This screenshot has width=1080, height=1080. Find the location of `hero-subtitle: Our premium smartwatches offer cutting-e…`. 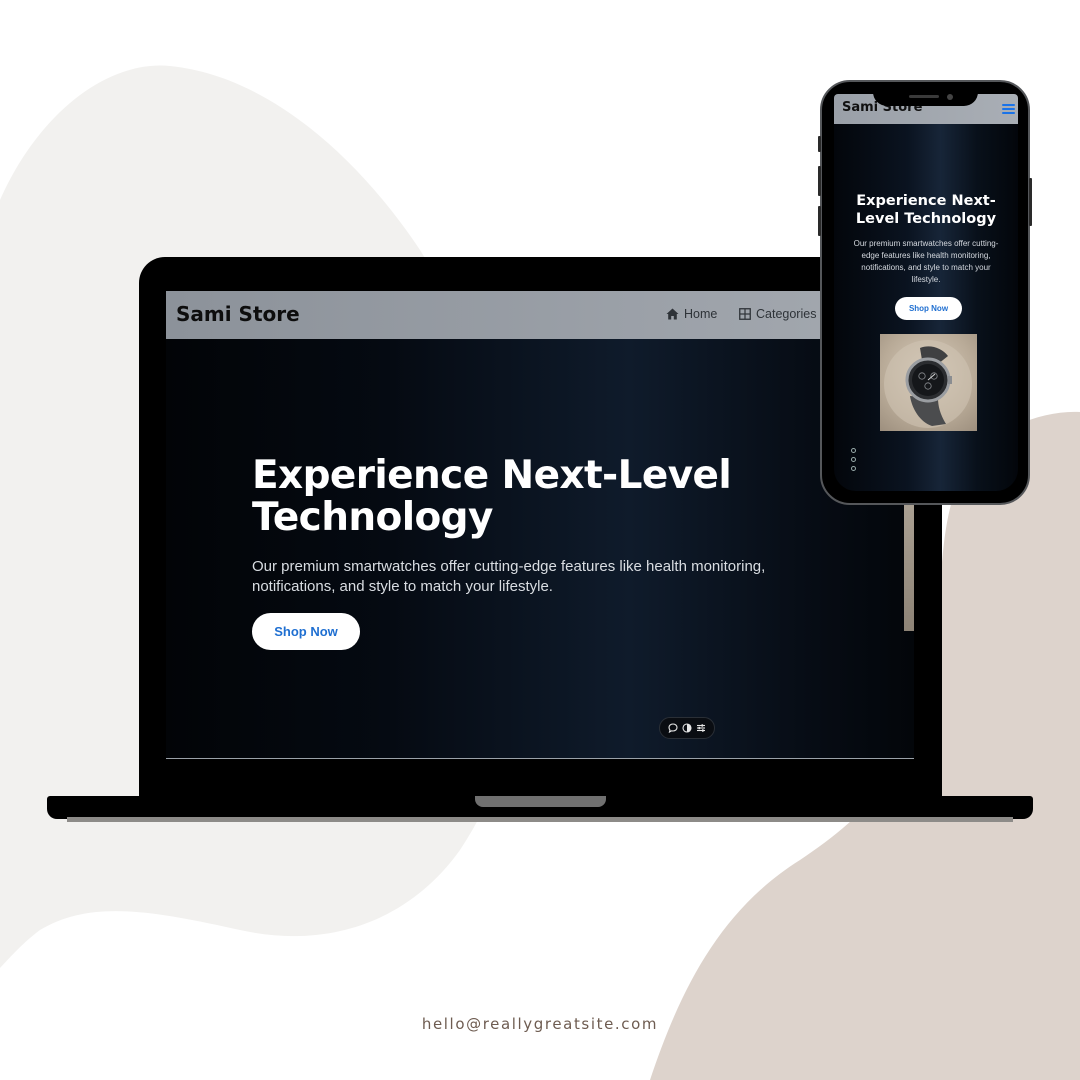

hero-subtitle: Our premium smartwatches offer cutting-e… is located at coordinates (542, 577).